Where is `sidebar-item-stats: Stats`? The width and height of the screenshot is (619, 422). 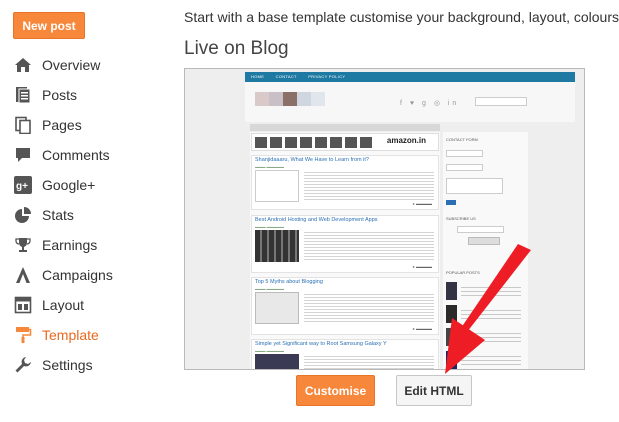
sidebar-item-stats: Stats is located at coordinates (85, 215).